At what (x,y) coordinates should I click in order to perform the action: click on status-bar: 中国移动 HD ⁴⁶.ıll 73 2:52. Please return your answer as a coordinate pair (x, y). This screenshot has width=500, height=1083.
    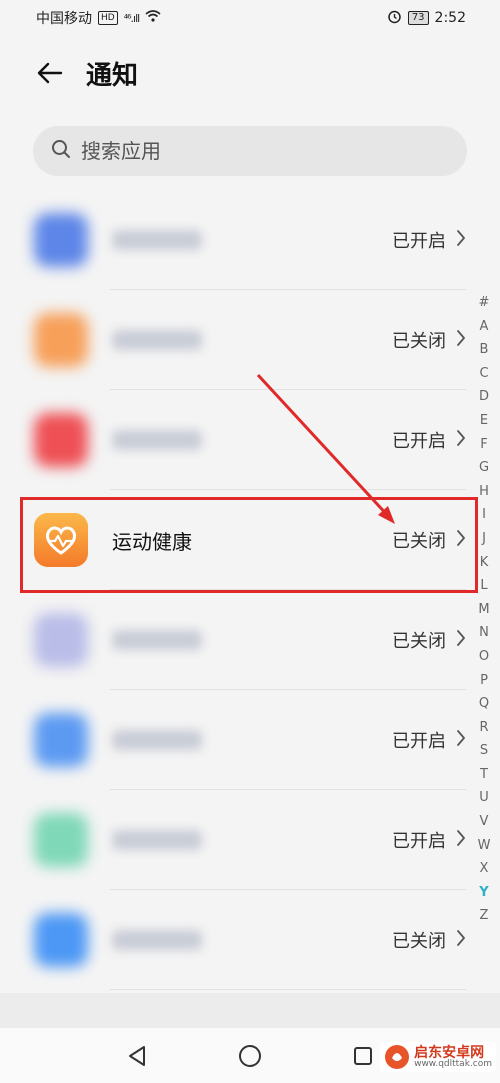
    Looking at the image, I should click on (250, 18).